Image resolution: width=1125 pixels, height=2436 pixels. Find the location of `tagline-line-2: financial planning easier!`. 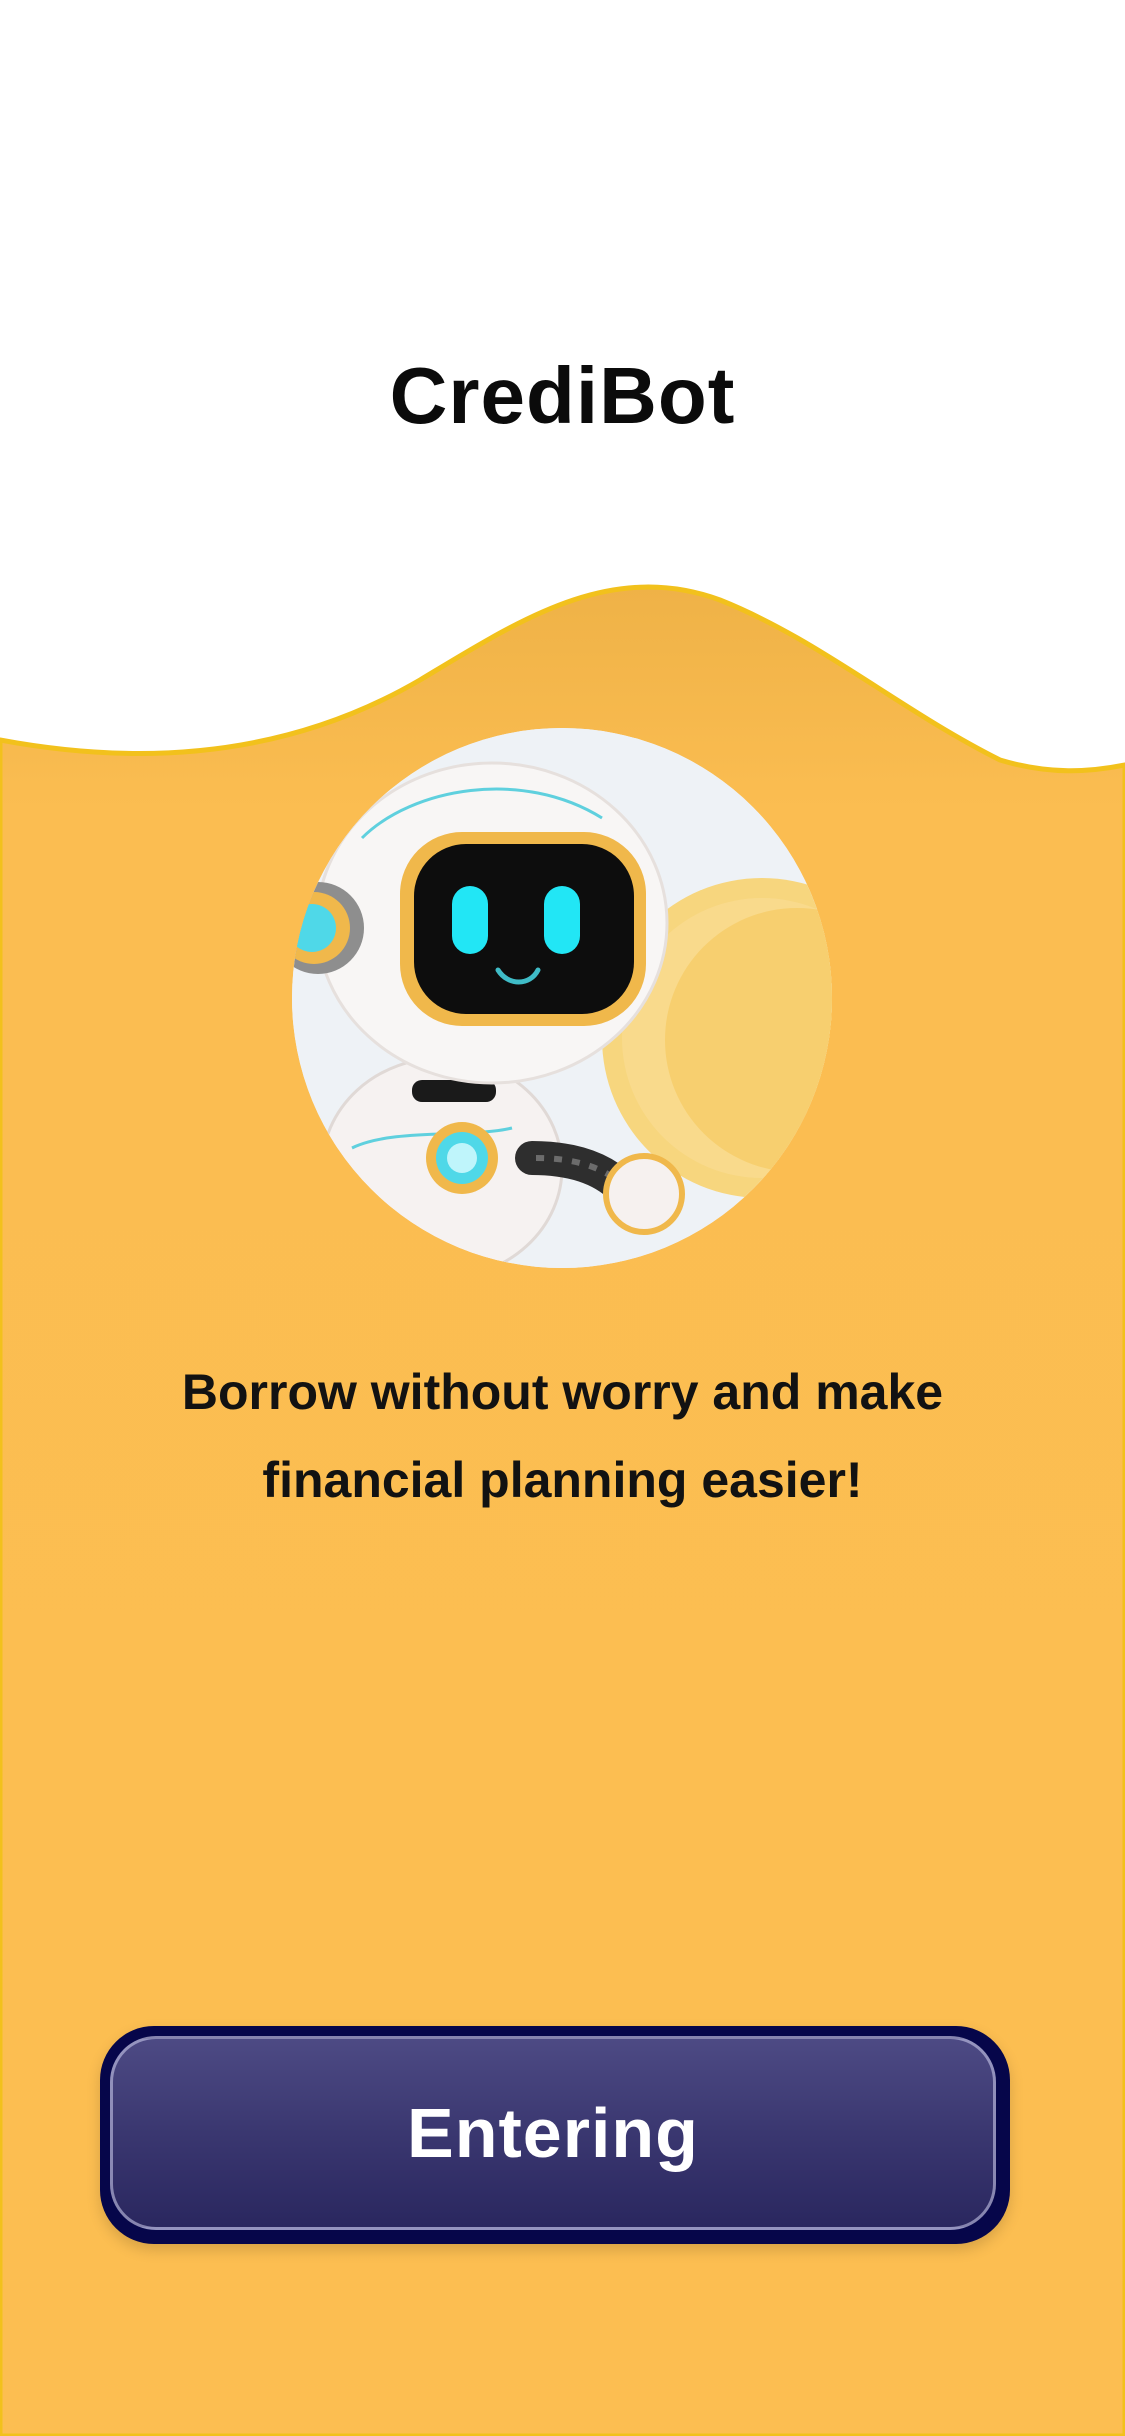

tagline-line-2: financial planning easier! is located at coordinates (562, 1480).